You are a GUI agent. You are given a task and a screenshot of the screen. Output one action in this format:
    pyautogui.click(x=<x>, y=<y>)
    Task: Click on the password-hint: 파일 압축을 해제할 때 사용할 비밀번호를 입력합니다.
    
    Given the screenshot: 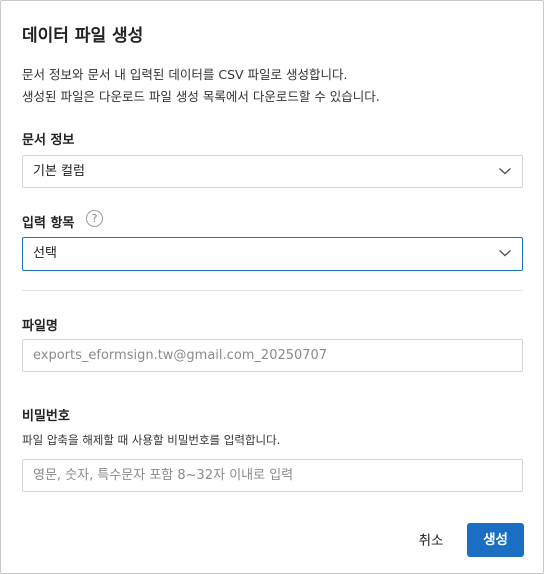 What is the action you would take?
    pyautogui.click(x=151, y=440)
    